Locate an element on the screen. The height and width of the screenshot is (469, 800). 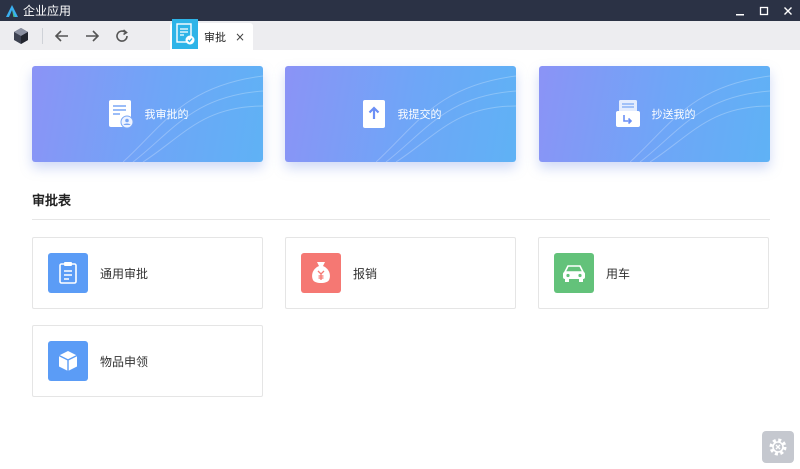
tab-label: 审批 is located at coordinates (215, 37).